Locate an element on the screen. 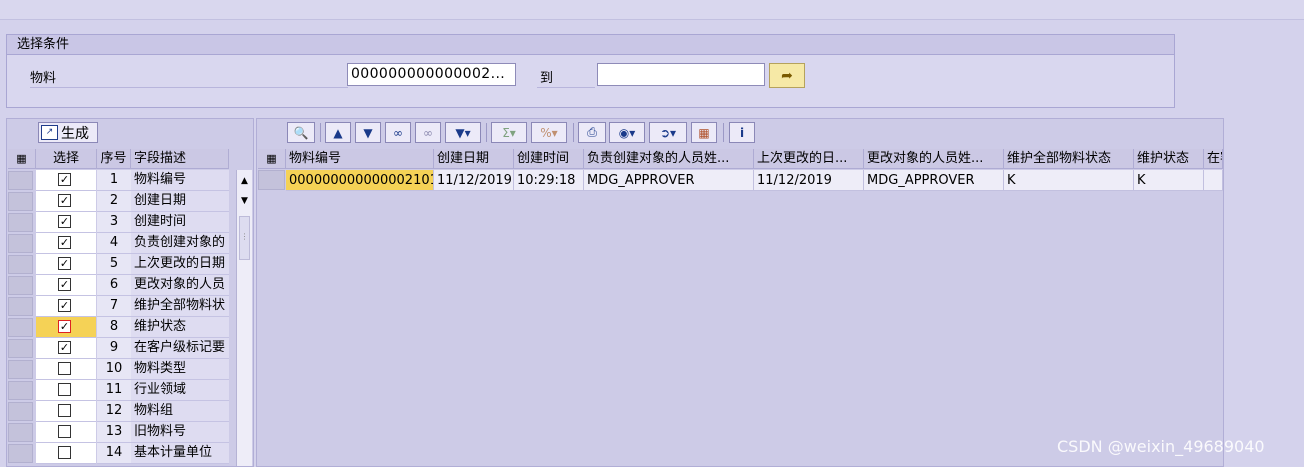 The width and height of the screenshot is (1304, 467). find-next-button: ∞ is located at coordinates (428, 132).